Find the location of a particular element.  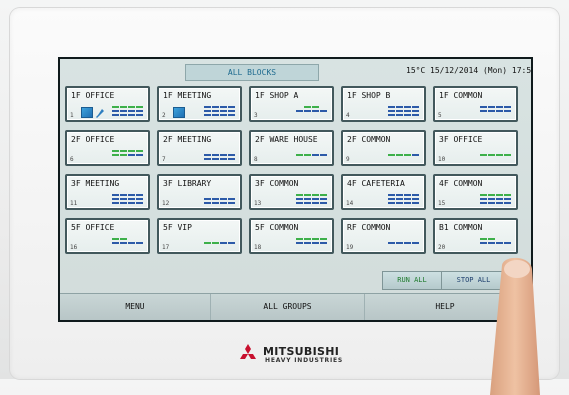

block-number: 10 is located at coordinates (442, 159).